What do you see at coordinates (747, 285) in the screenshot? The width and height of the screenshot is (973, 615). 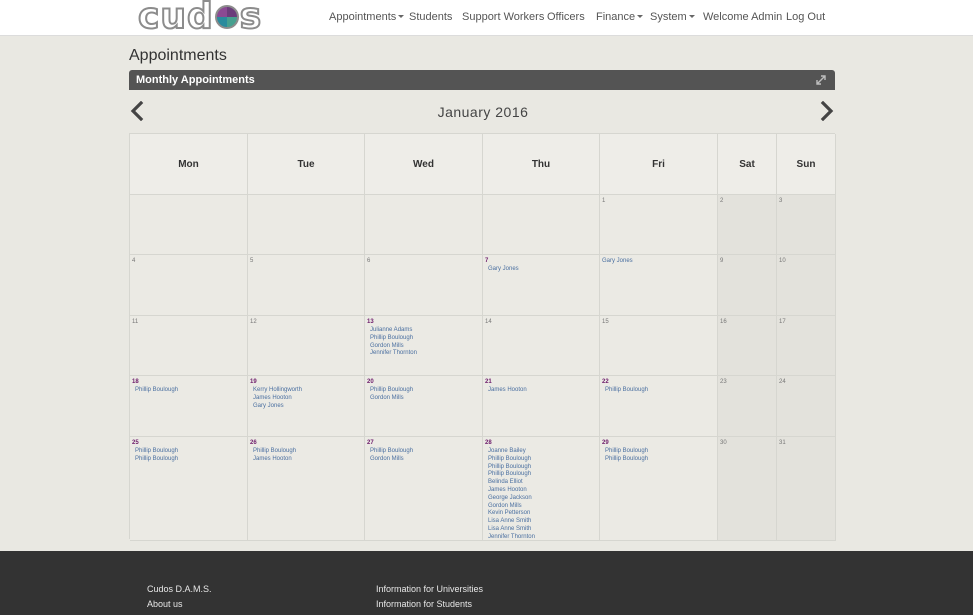 I see `calendar-day-cell: 9` at bounding box center [747, 285].